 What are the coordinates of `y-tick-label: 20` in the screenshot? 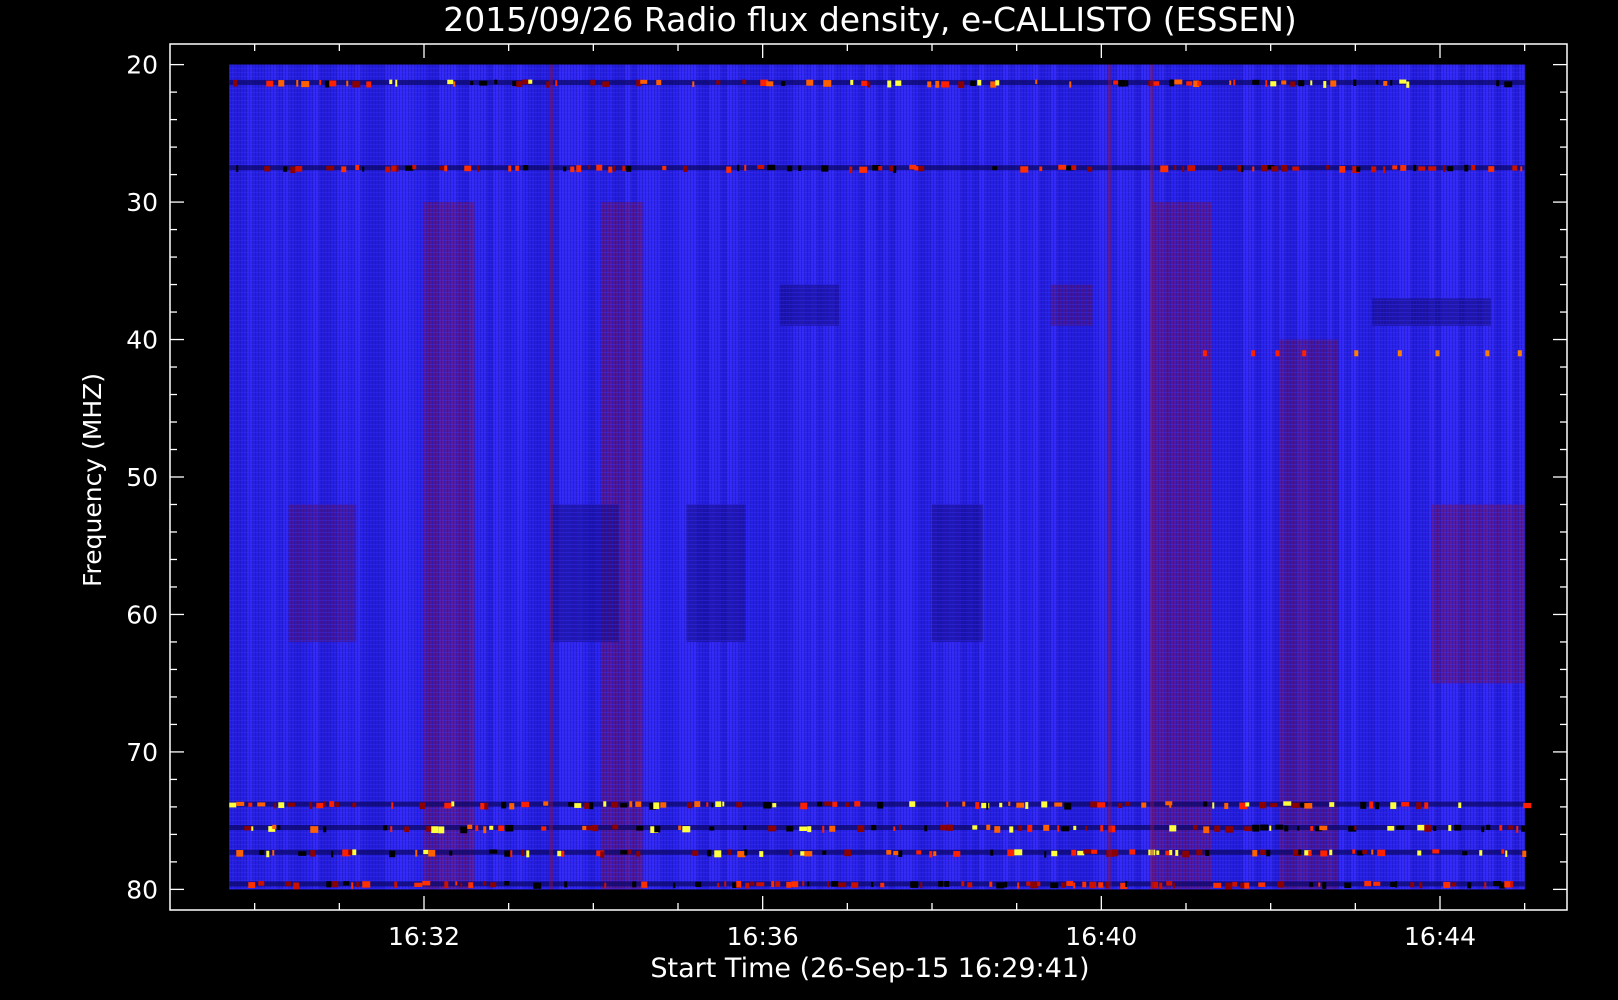 It's located at (142, 65).